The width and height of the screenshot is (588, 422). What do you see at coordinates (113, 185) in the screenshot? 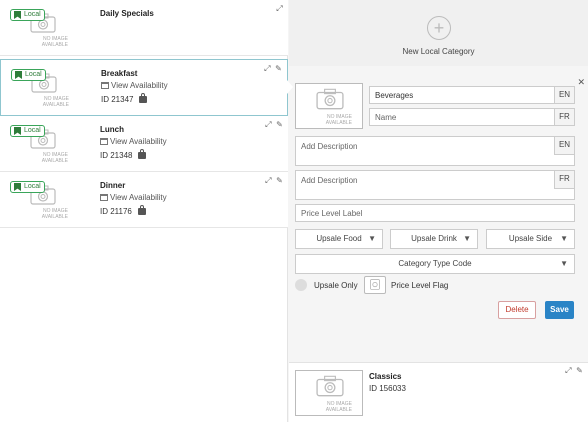
I see `category-title: Dinner` at bounding box center [113, 185].